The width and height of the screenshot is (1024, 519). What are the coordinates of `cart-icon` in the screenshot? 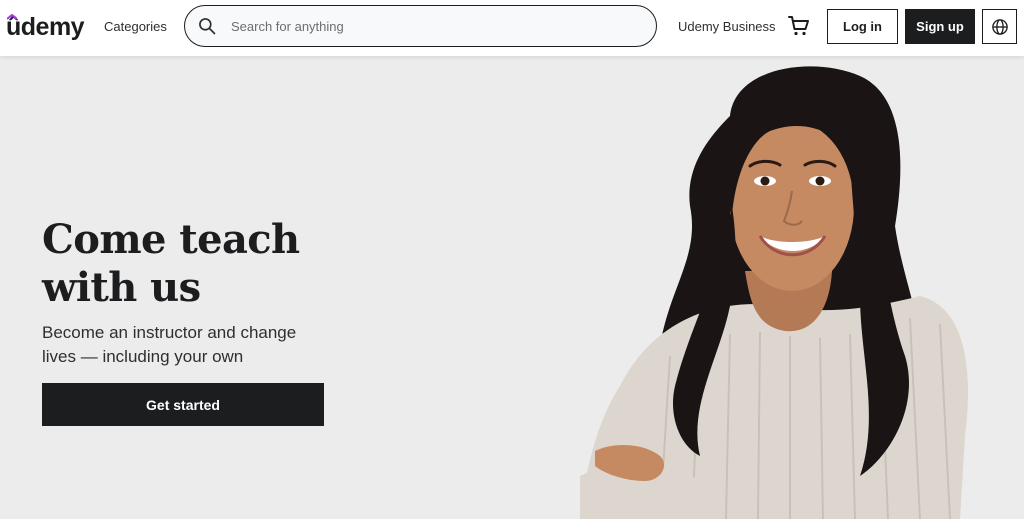 It's located at (799, 26).